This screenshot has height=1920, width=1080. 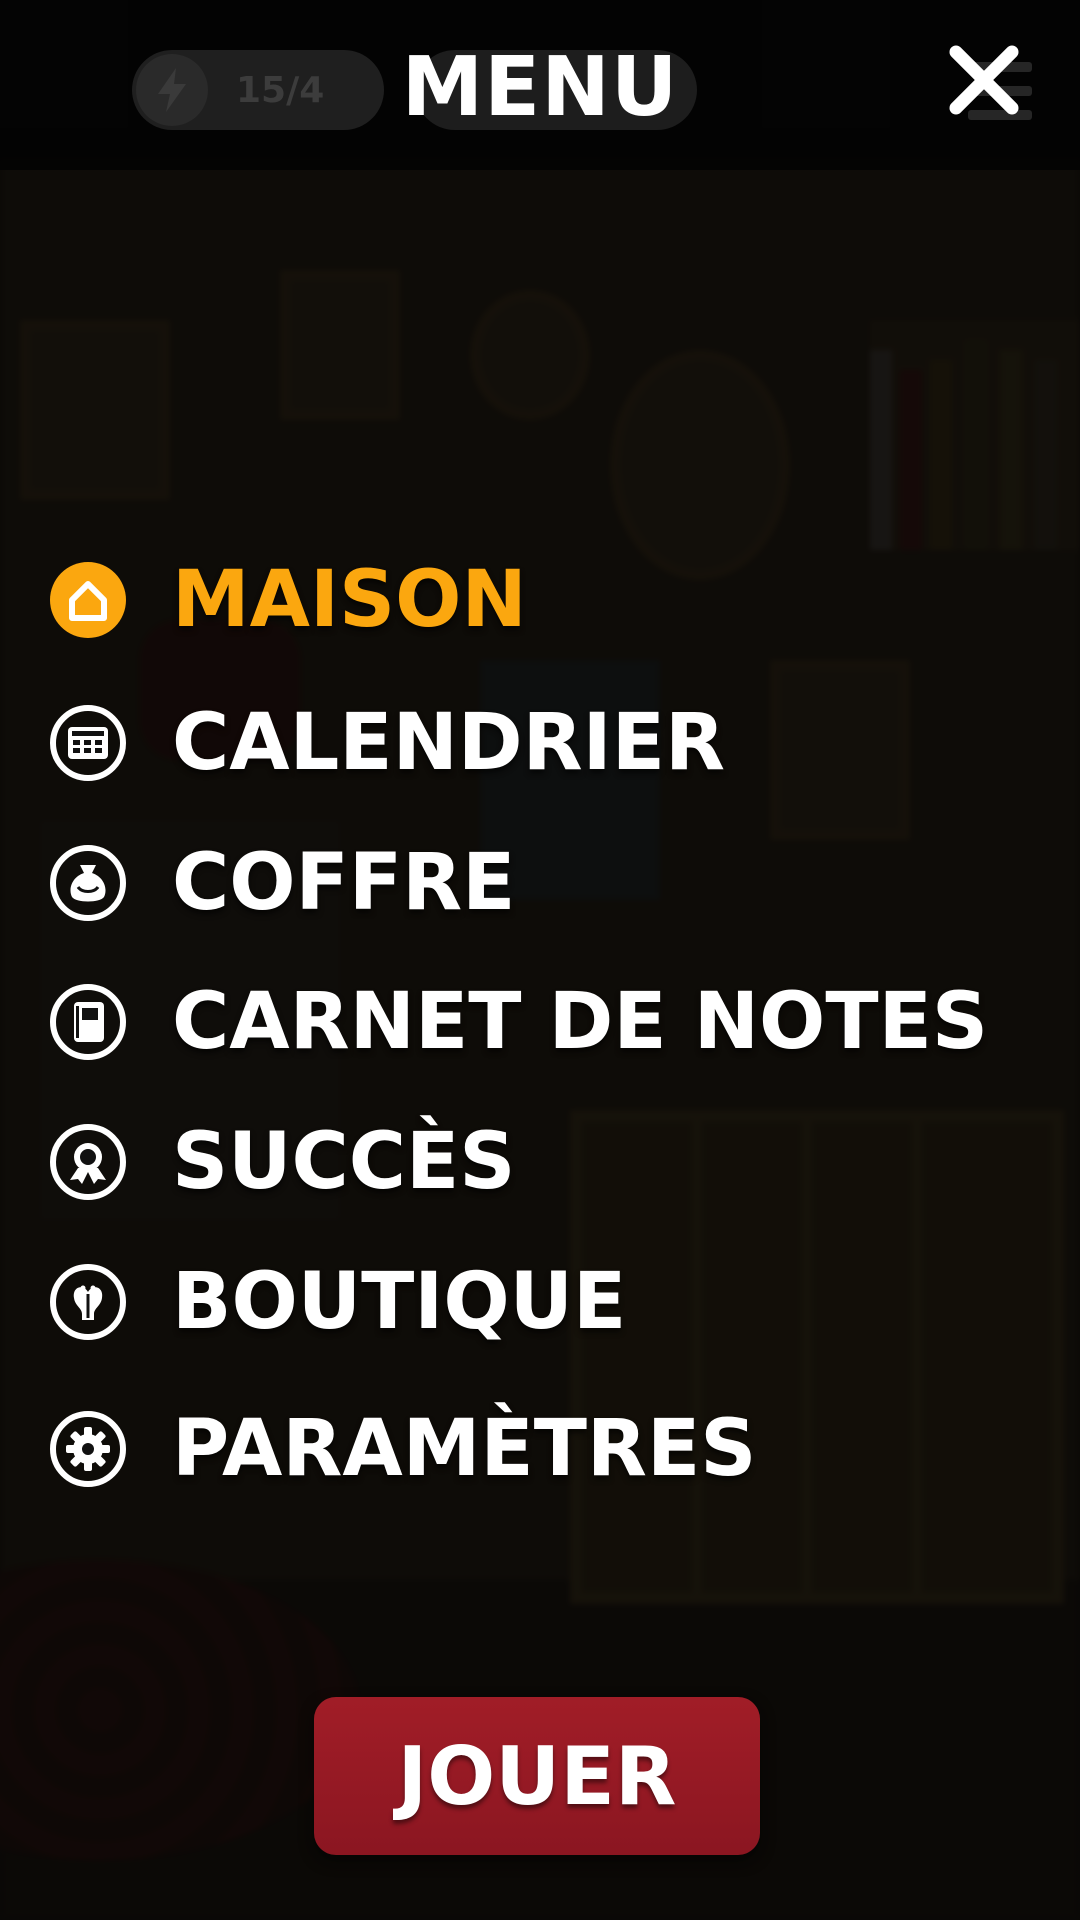 I want to click on menu-item-calendrier: CALENDRIER, so click(x=386, y=743).